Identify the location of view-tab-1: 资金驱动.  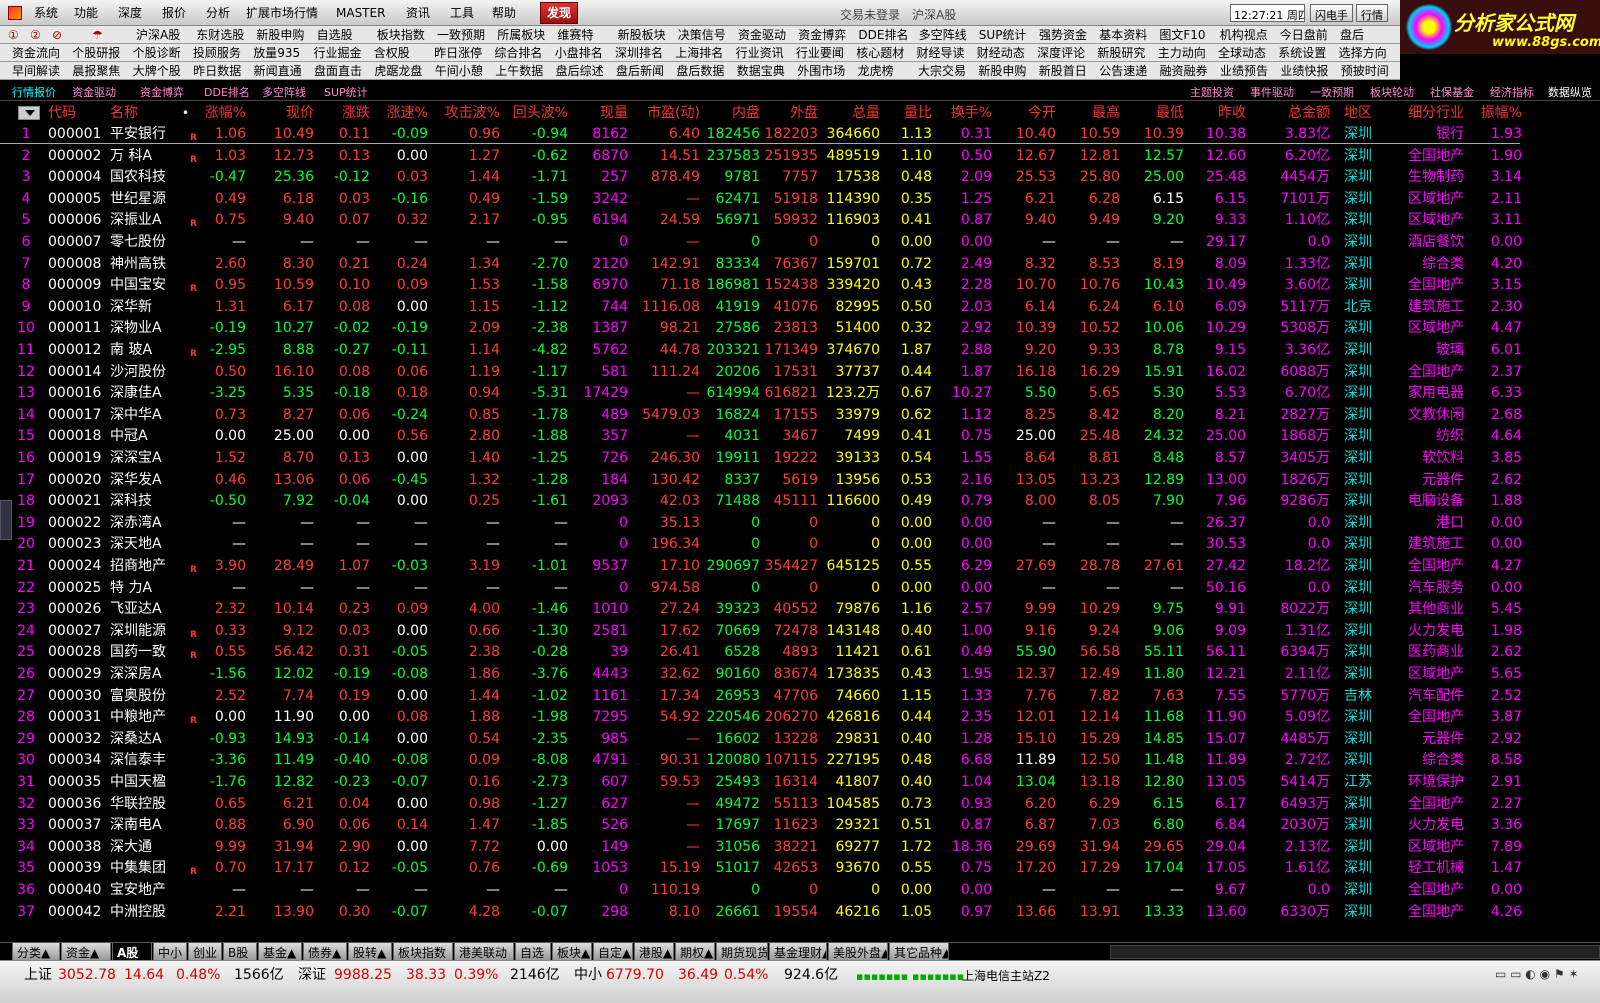
(94, 92).